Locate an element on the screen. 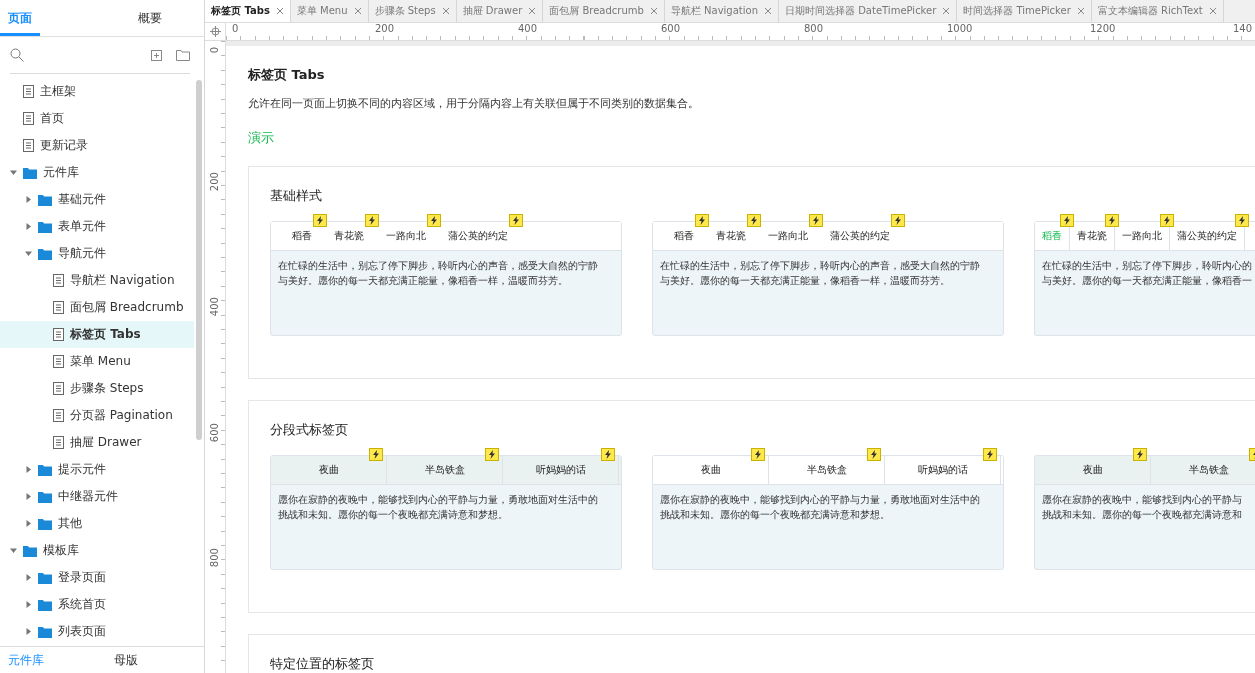  crosshair-icon is located at coordinates (215, 31).